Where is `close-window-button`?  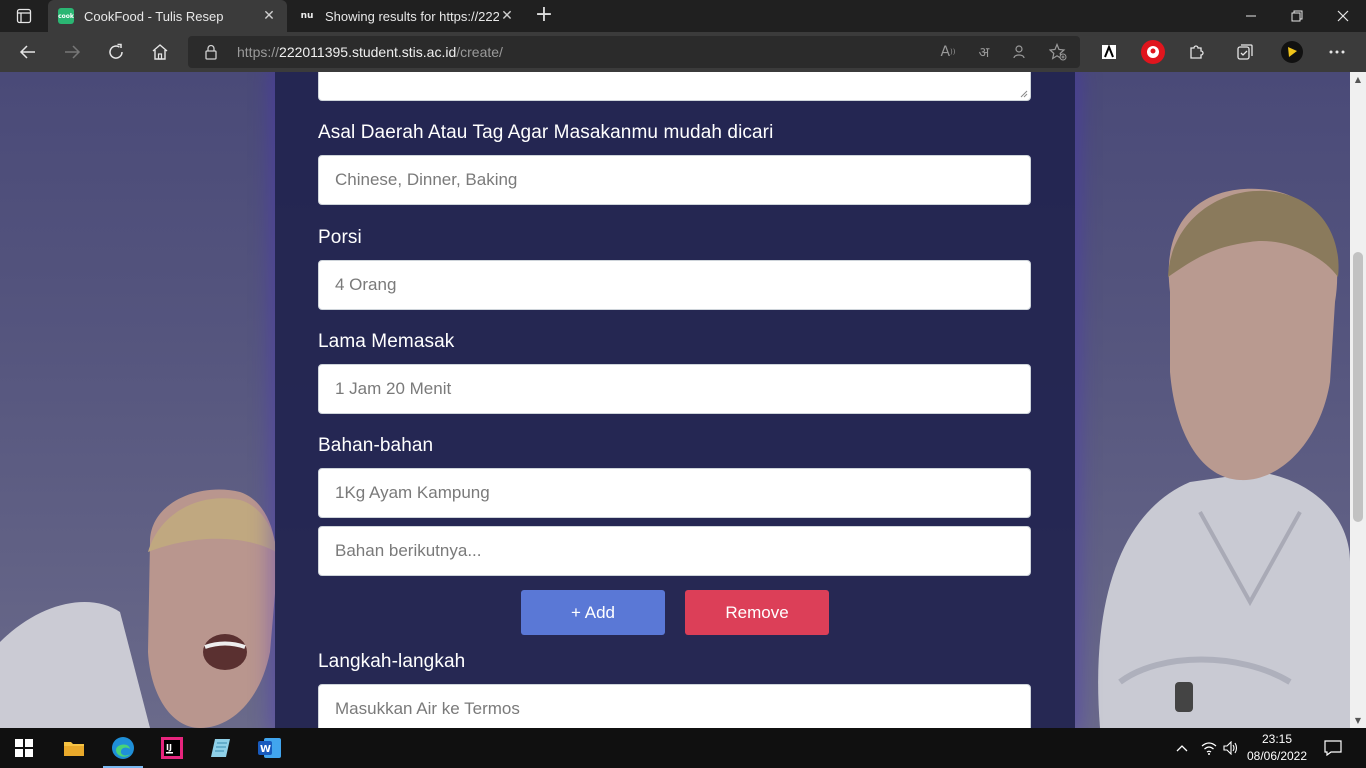
close-window-button is located at coordinates (1343, 16).